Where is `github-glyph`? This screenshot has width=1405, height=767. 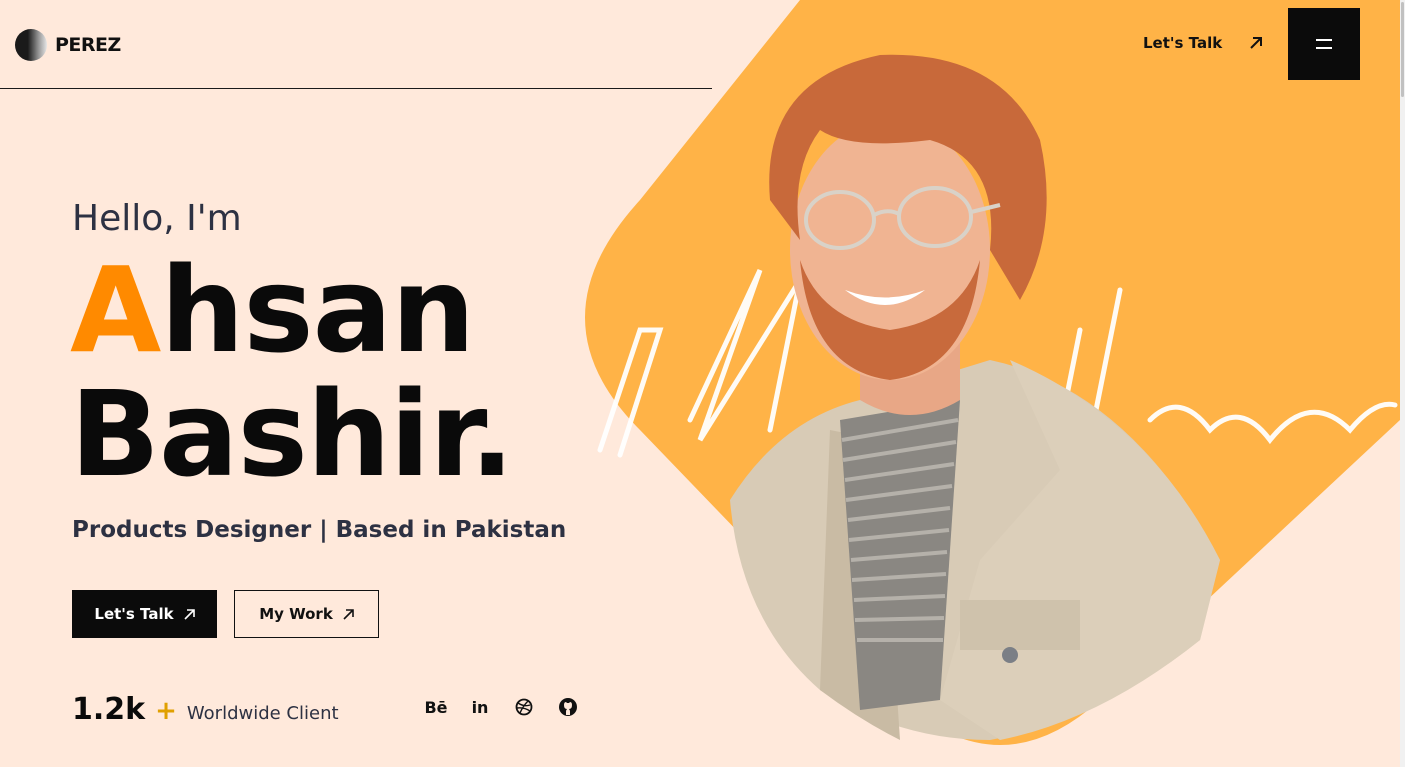 github-glyph is located at coordinates (568, 707).